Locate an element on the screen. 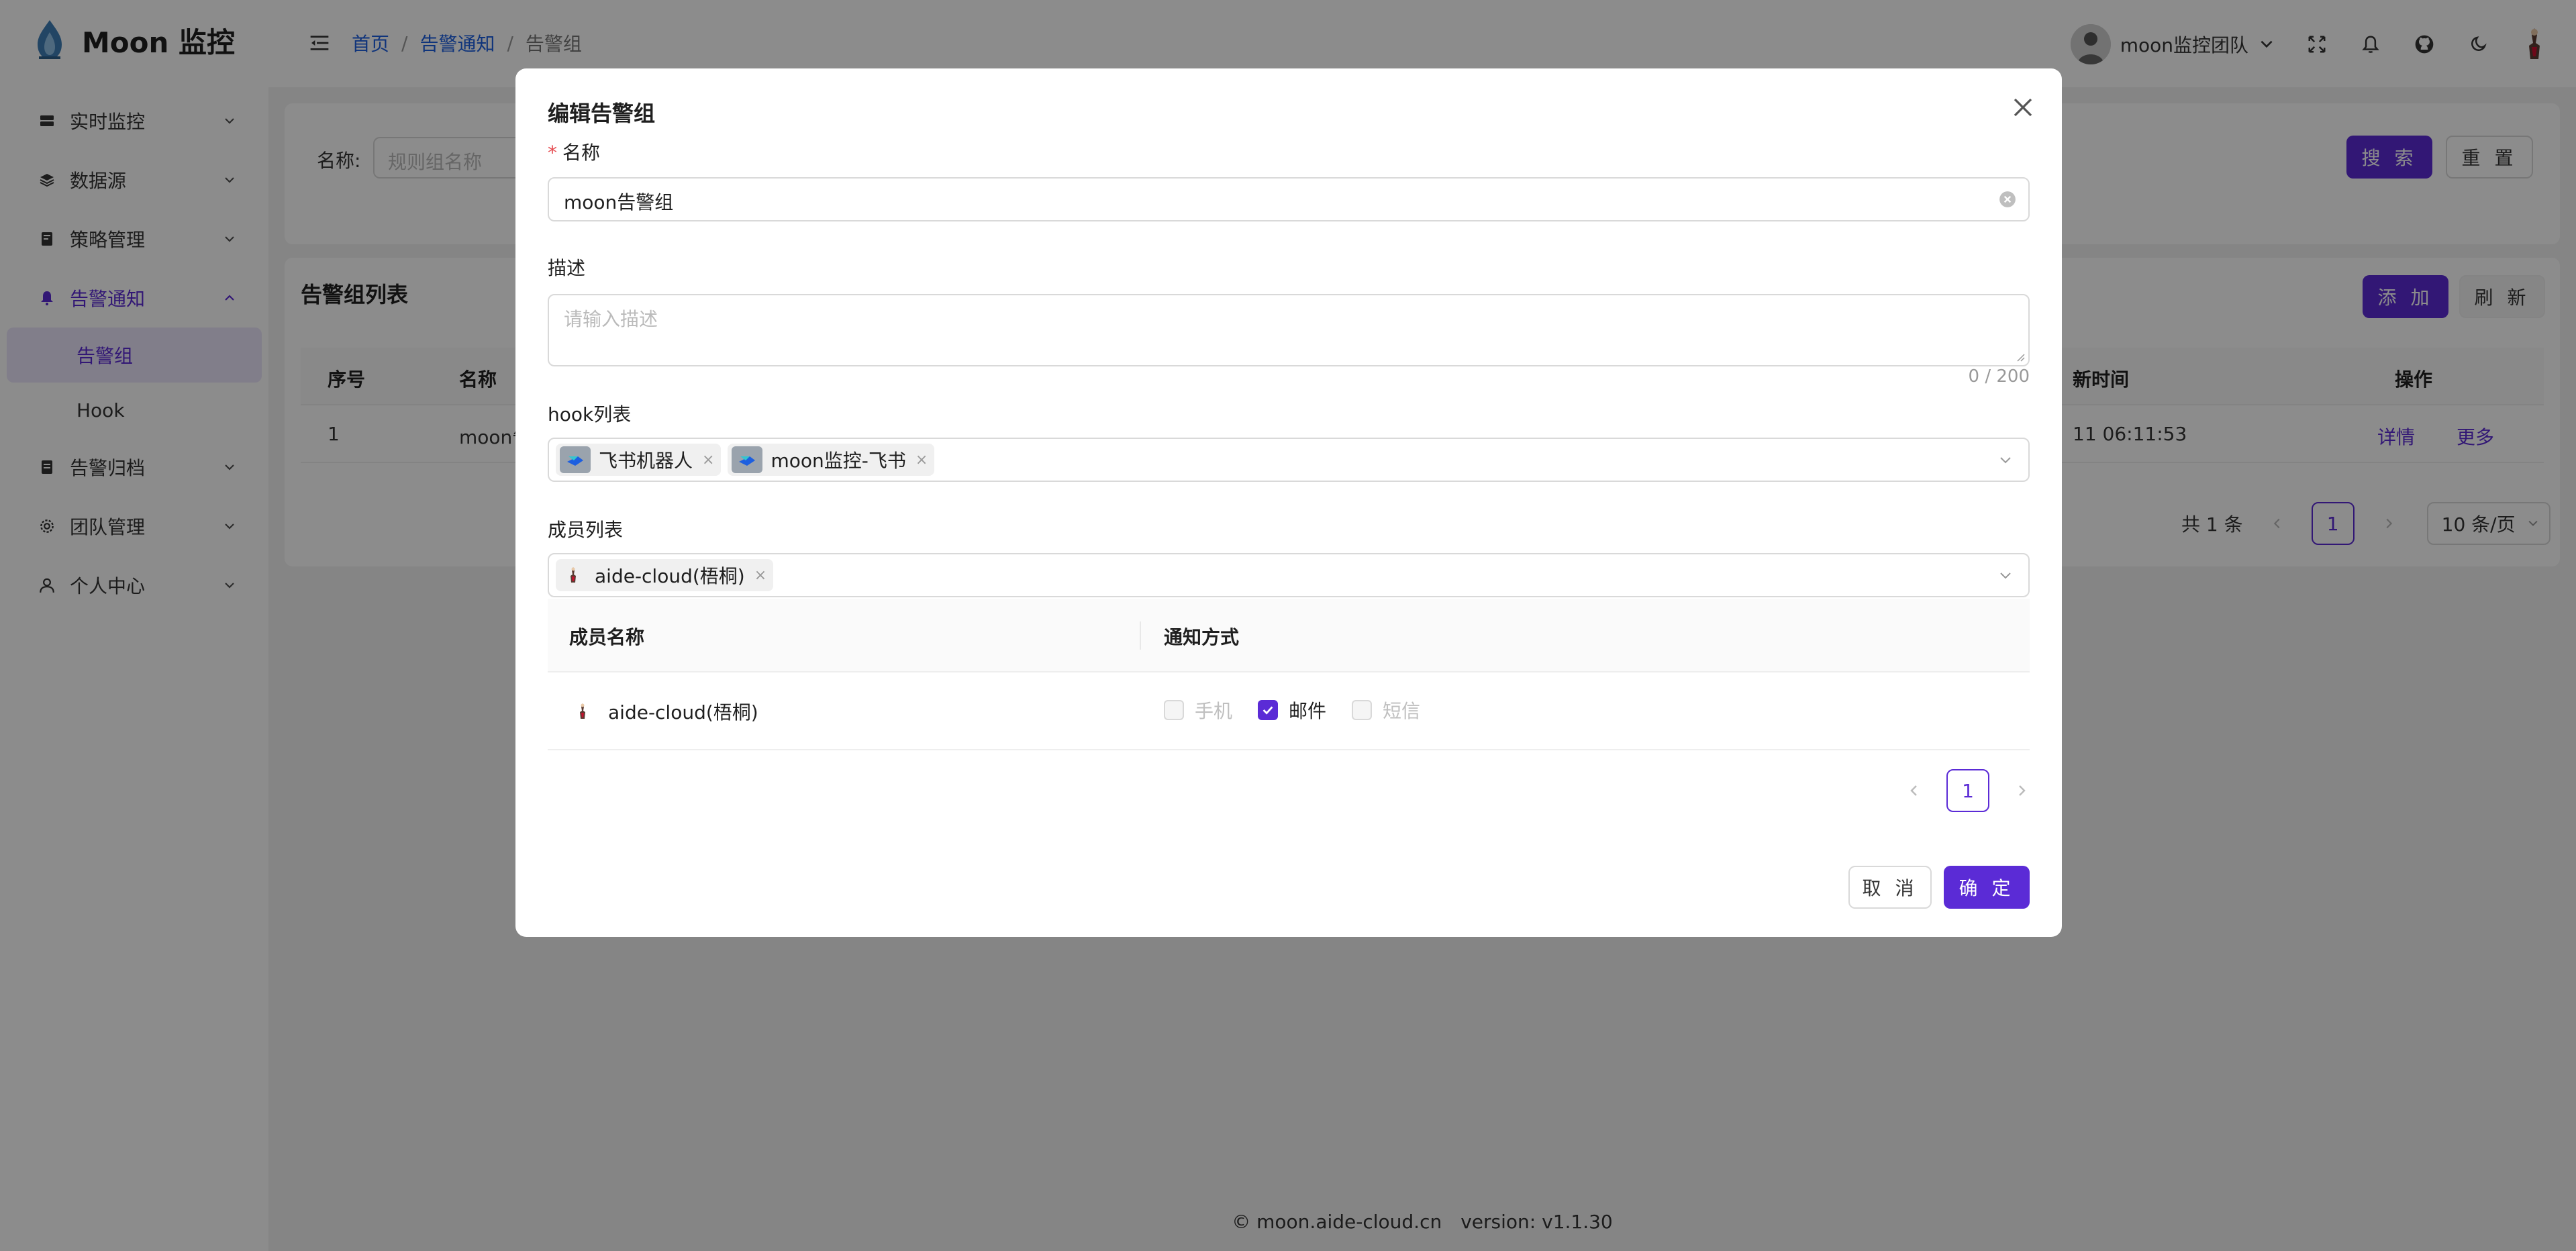  member-name: aide-cloud(梧桐) is located at coordinates (683, 712).